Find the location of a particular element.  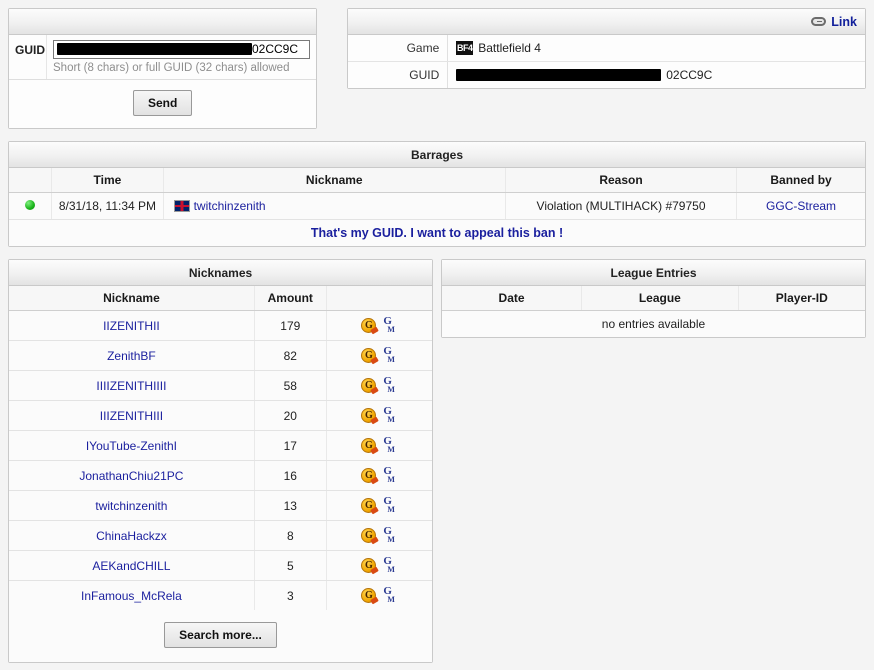

barrage-bannedby-cell: GGC-Stream is located at coordinates (800, 206).